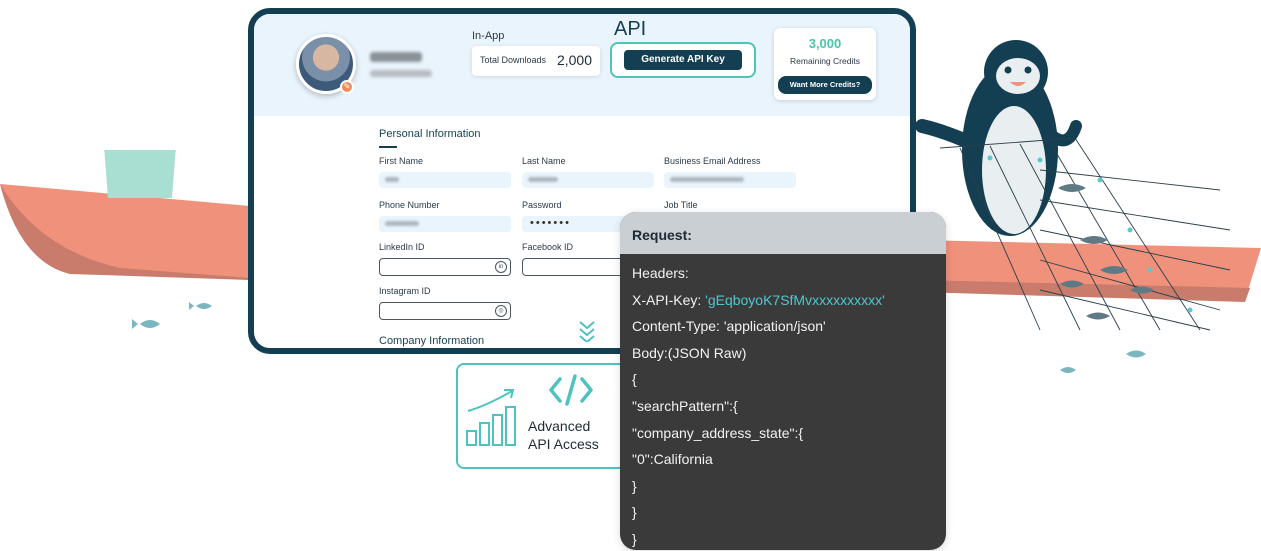  I want to click on credits-value: 3,000, so click(825, 43).